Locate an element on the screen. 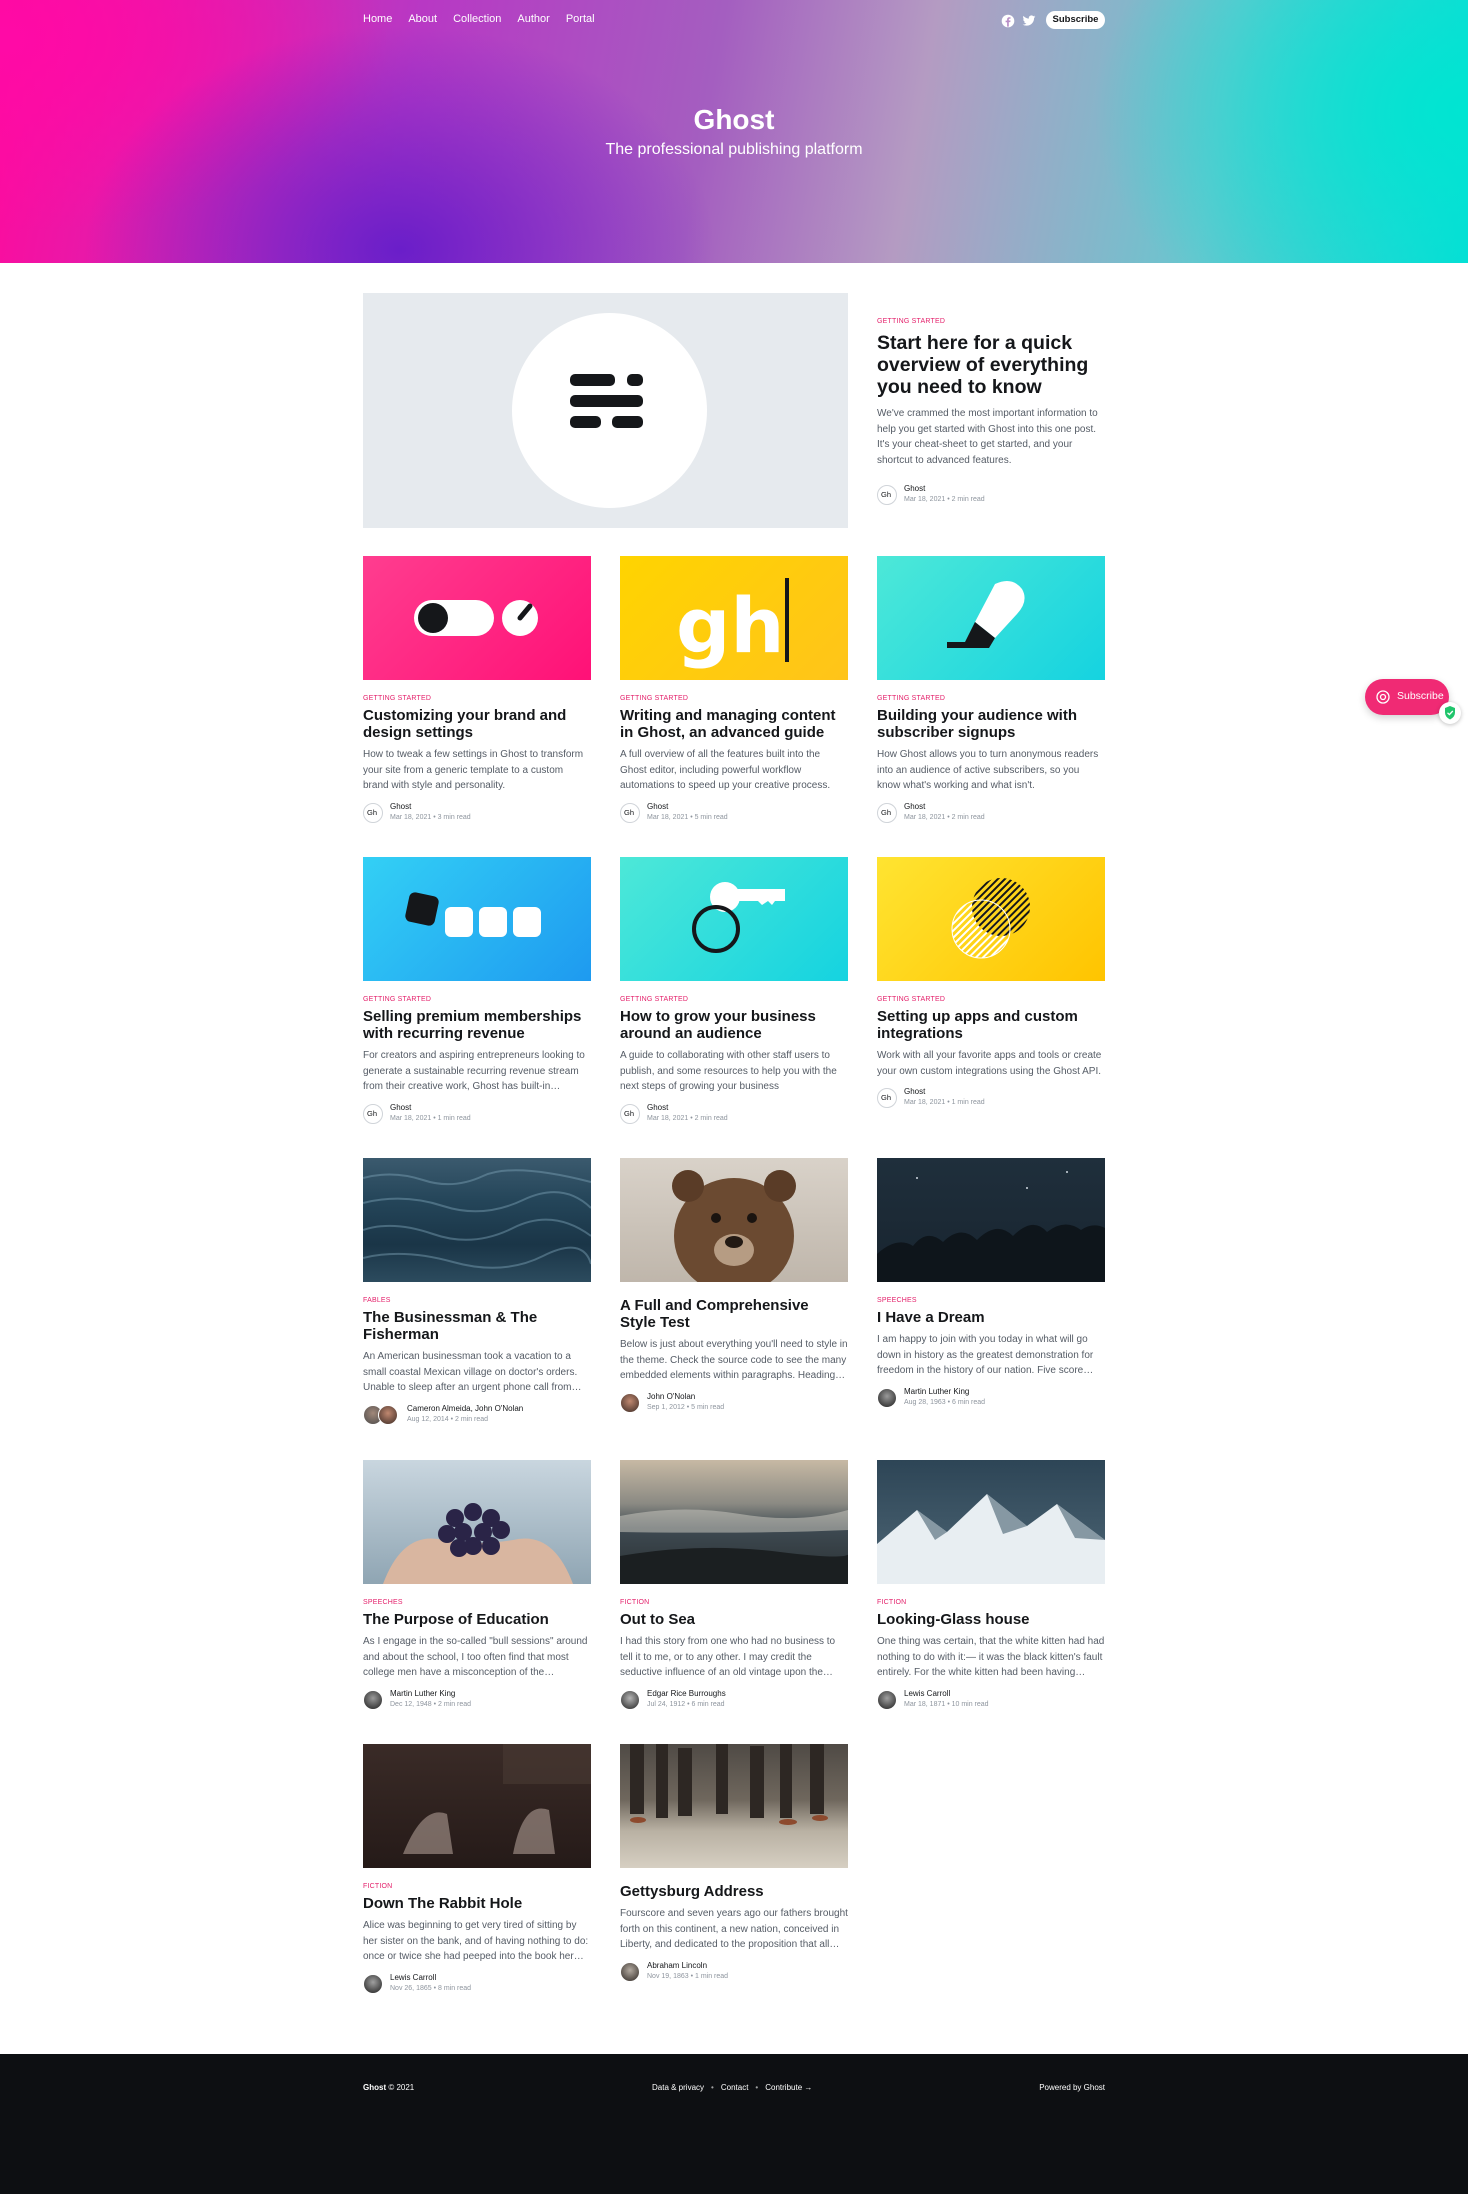 The image size is (1468, 2194). twitter-icon is located at coordinates (1029, 20).